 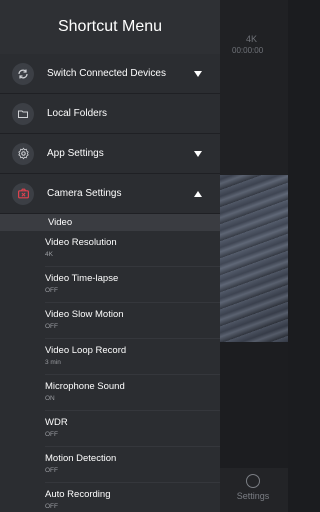 I want to click on drawer-title: Shortcut Menu, so click(x=110, y=27).